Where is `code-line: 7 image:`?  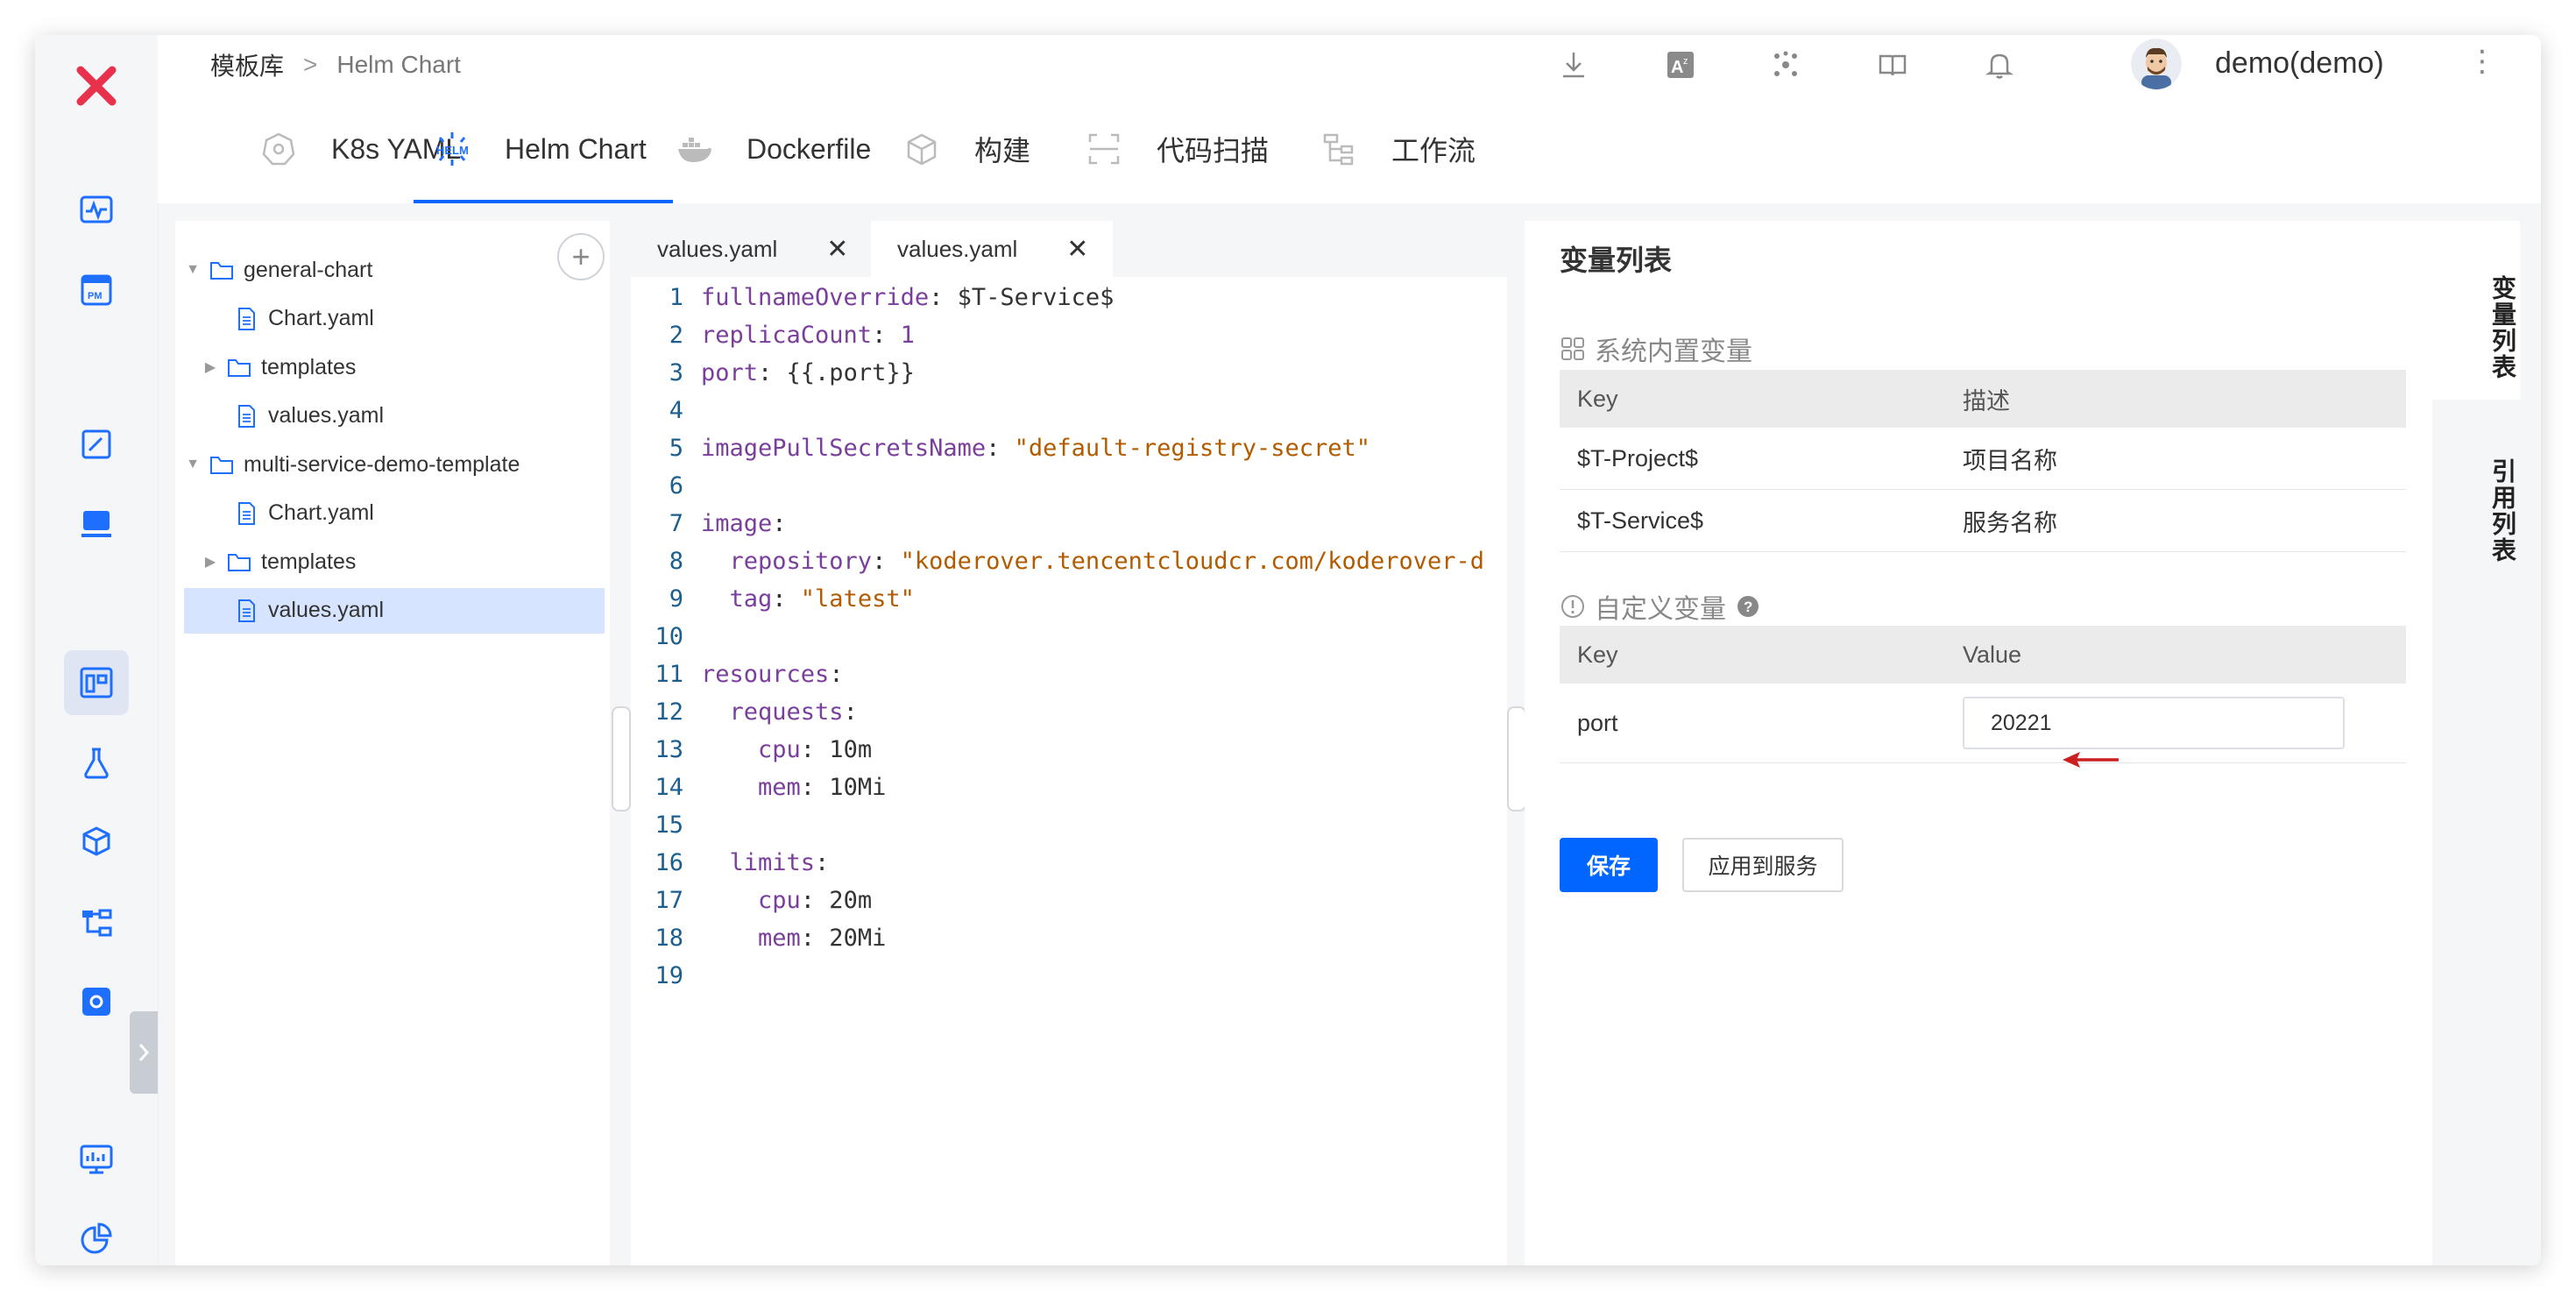 code-line: 7 image: is located at coordinates (1069, 524).